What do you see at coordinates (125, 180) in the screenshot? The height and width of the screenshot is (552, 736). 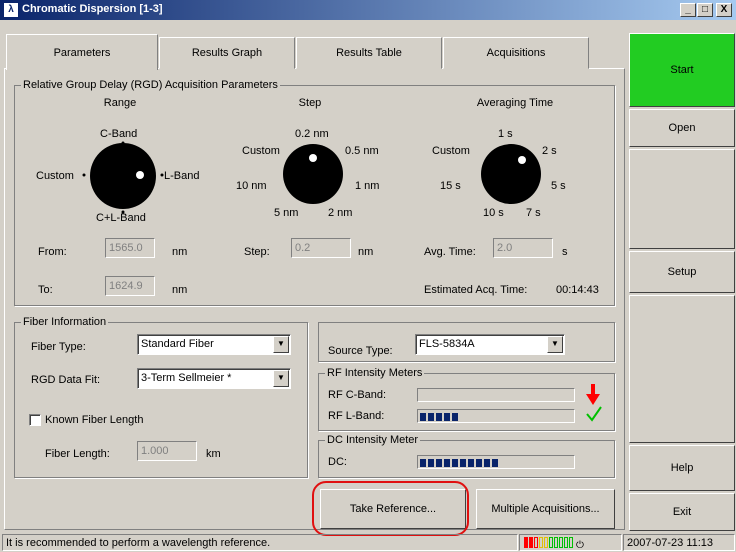 I see `range-knob` at bounding box center [125, 180].